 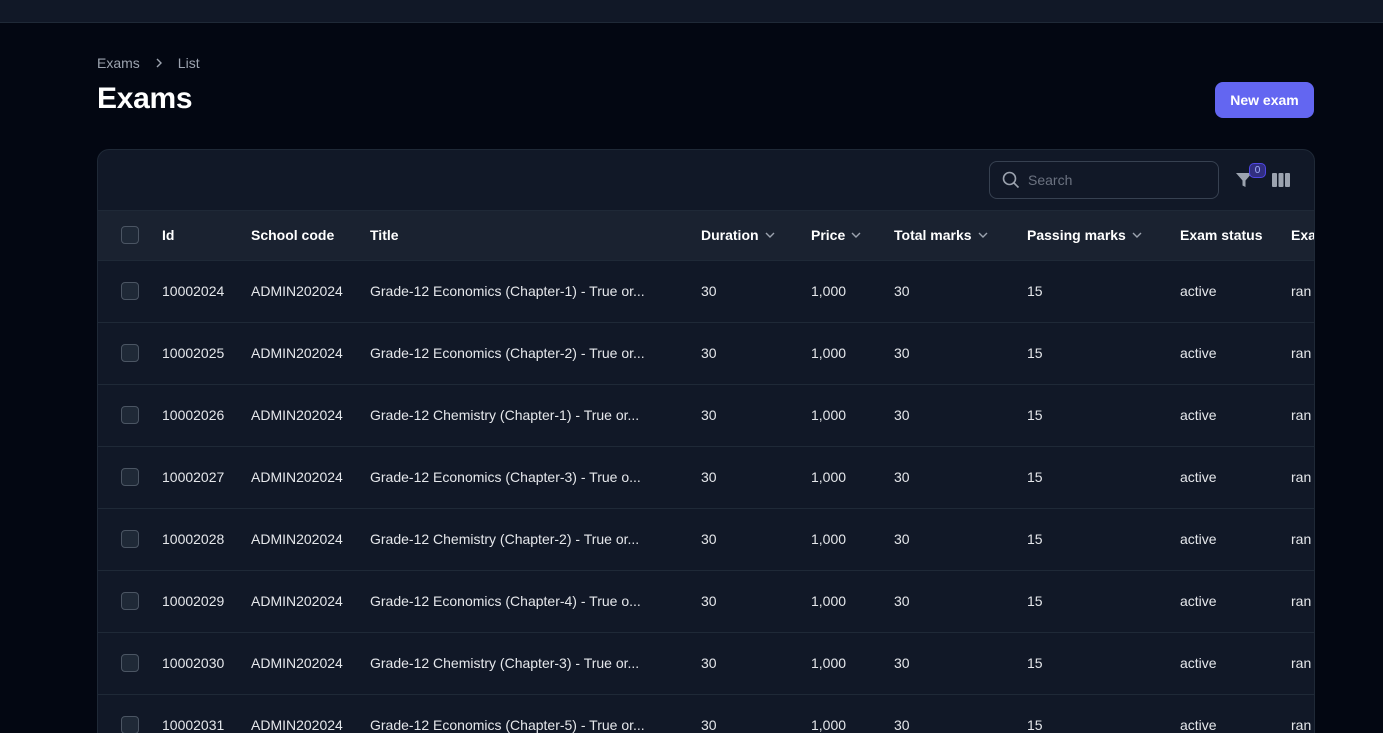 I want to click on cell-id: 10002025, so click(x=193, y=353).